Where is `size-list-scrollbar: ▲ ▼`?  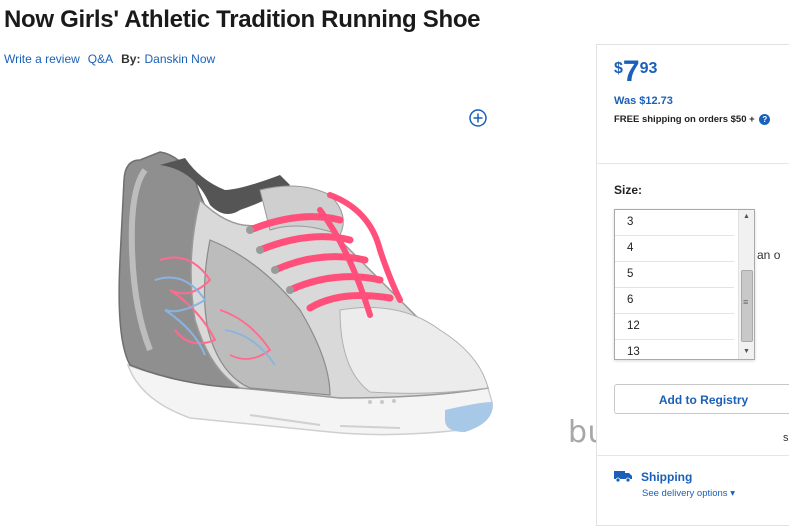 size-list-scrollbar: ▲ ▼ is located at coordinates (746, 284).